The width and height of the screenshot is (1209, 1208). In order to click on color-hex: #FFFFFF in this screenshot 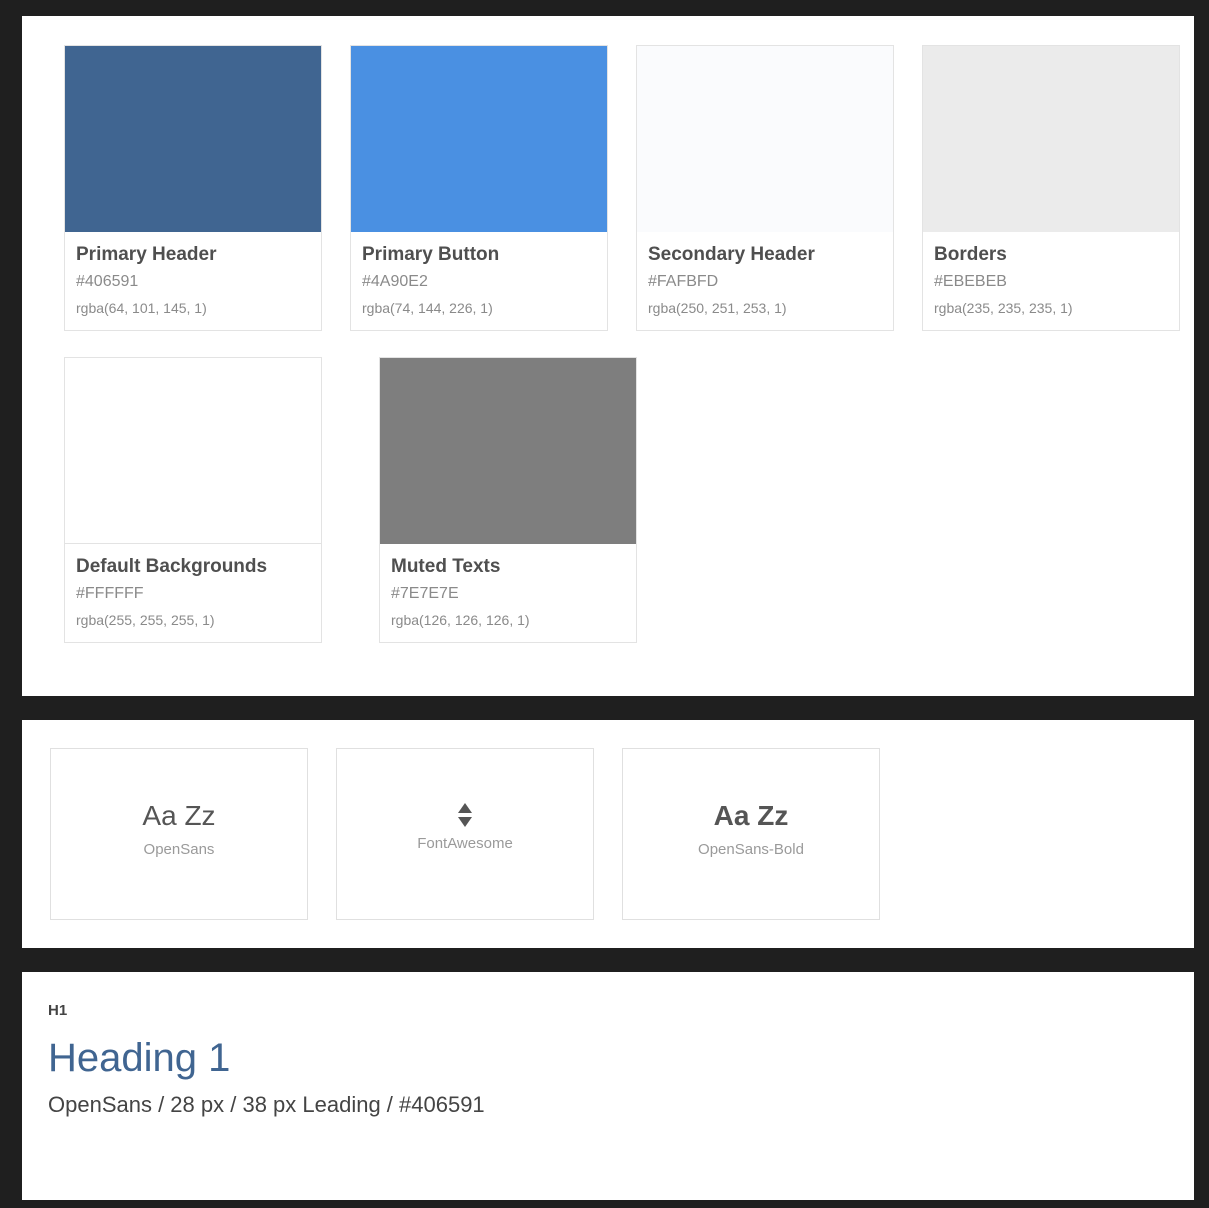, I will do `click(110, 593)`.